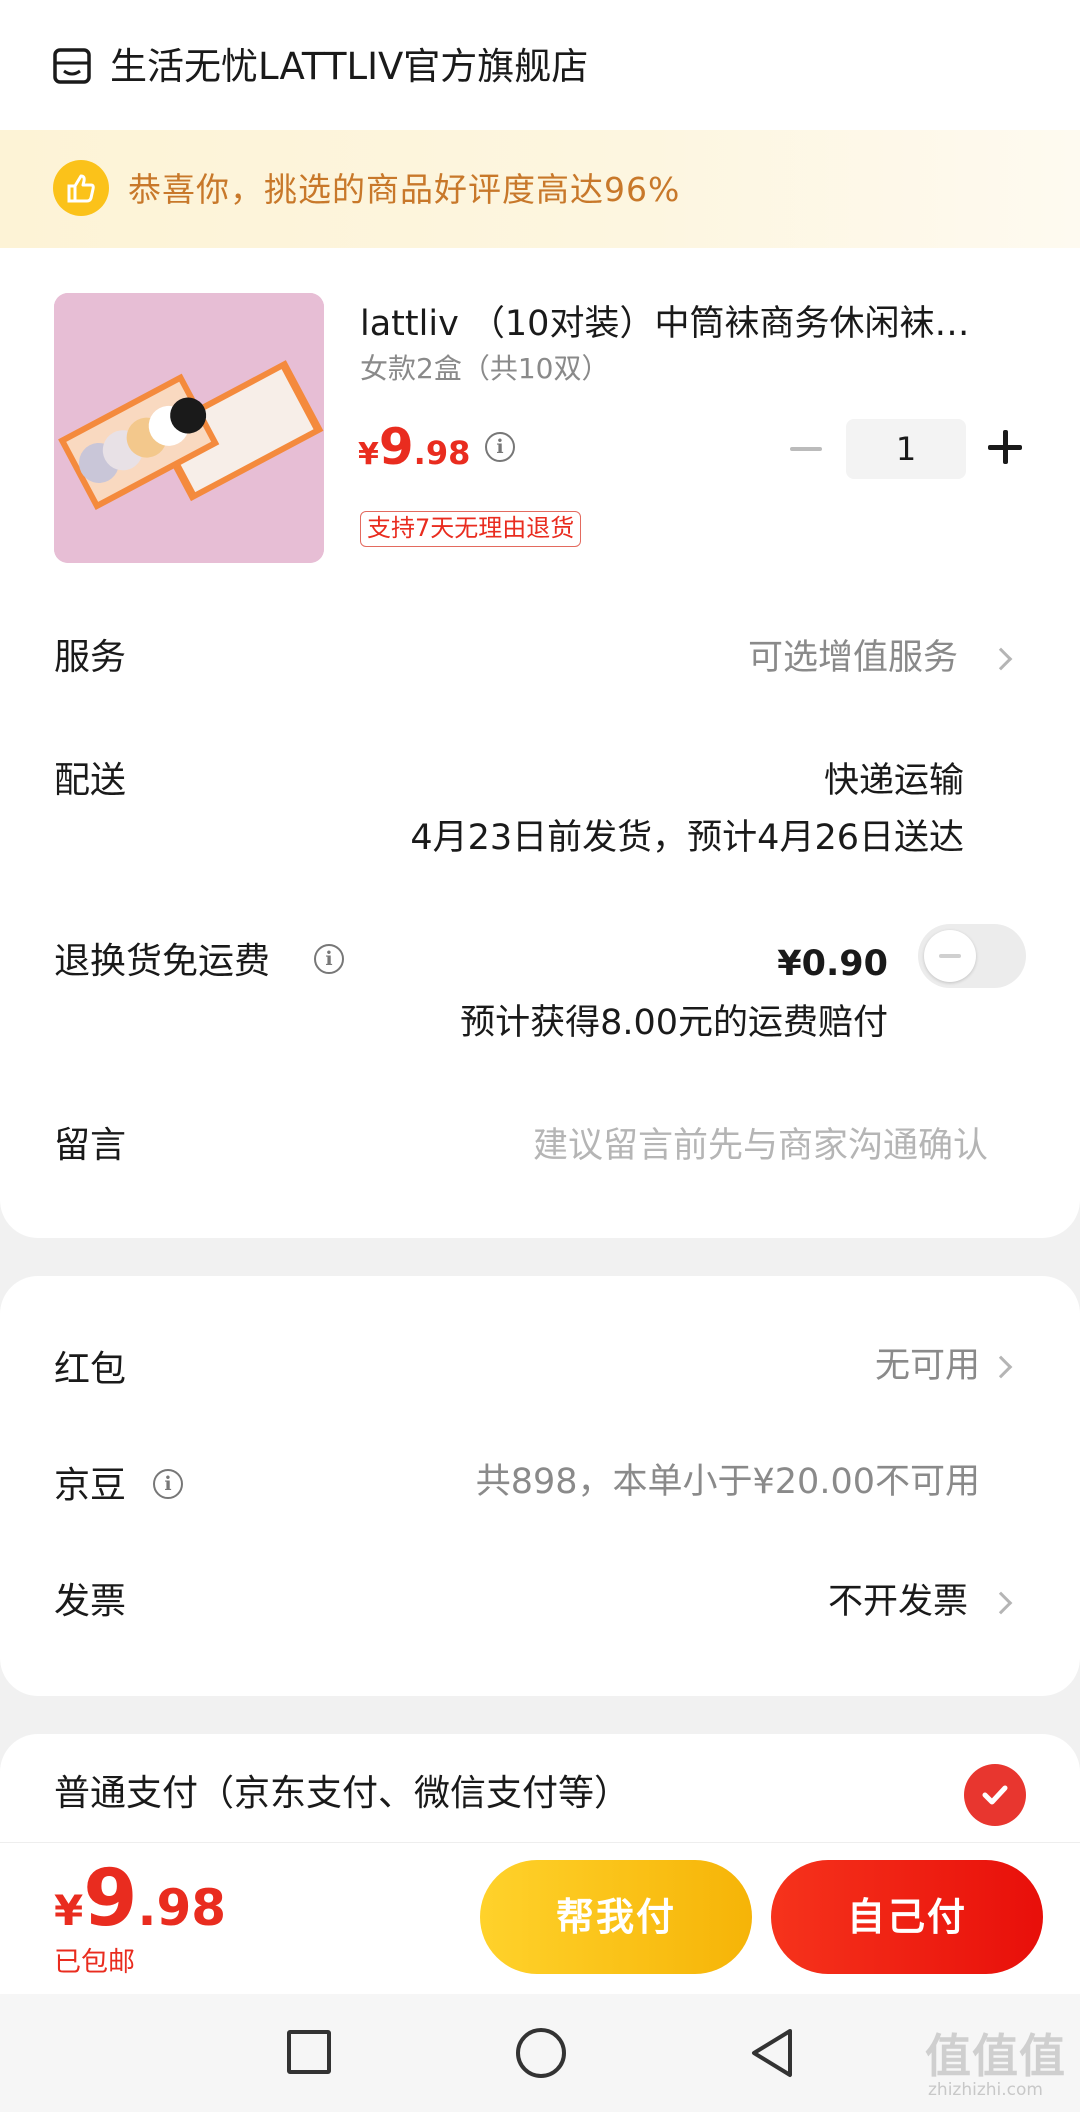 The height and width of the screenshot is (2112, 1080). What do you see at coordinates (773, 2053) in the screenshot?
I see `back-triangle-icon` at bounding box center [773, 2053].